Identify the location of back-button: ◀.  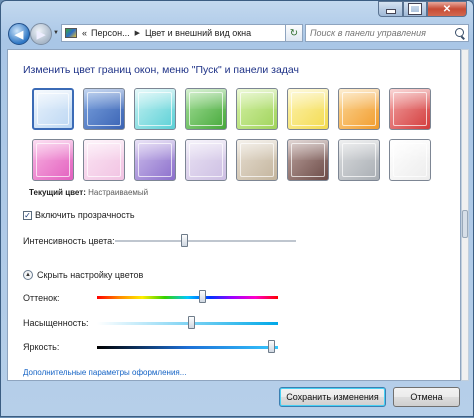
(19, 34).